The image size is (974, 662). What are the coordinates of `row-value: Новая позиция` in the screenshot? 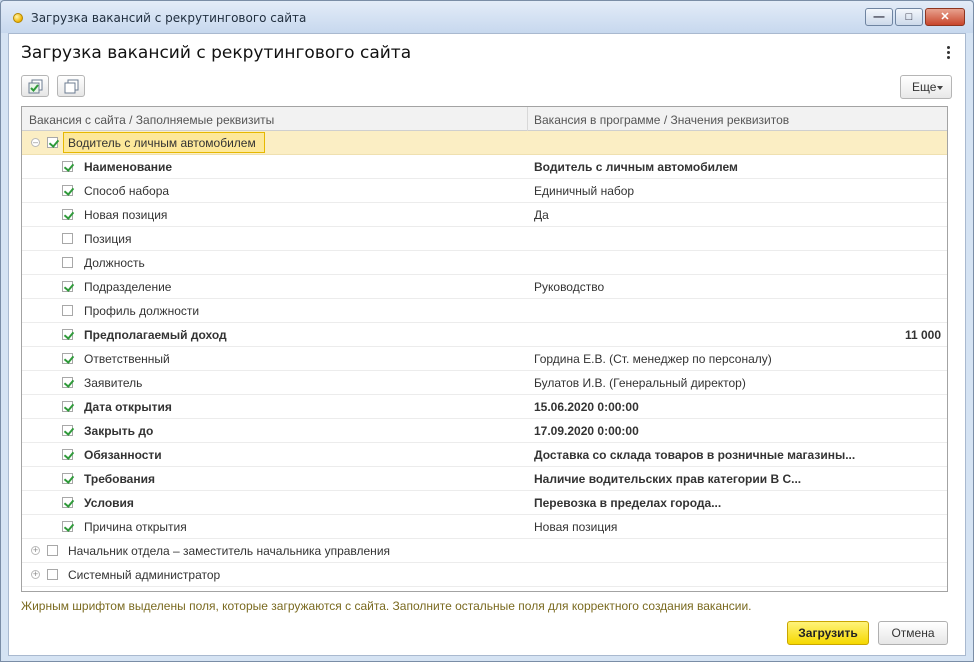 It's located at (575, 527).